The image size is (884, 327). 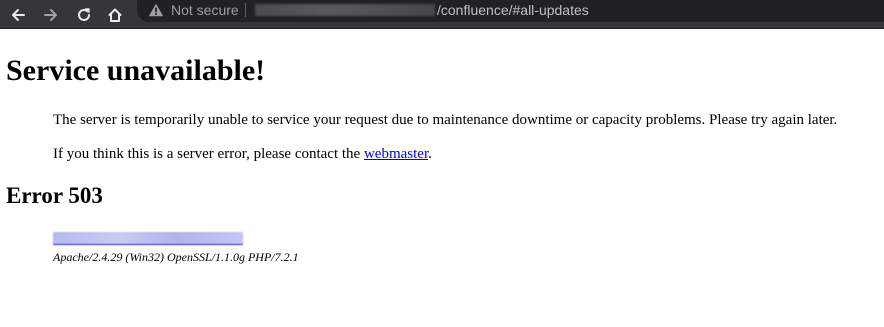 I want to click on contact-suffix: ., so click(x=430, y=154).